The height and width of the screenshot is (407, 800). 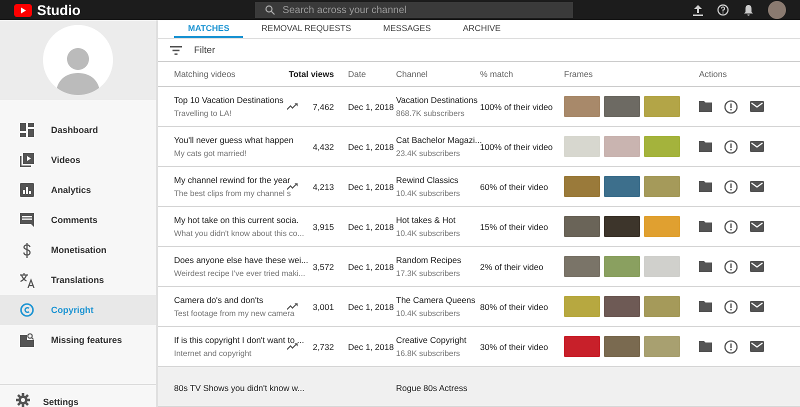 I want to click on subscriber-count: 17.3K subscribers, so click(x=428, y=273).